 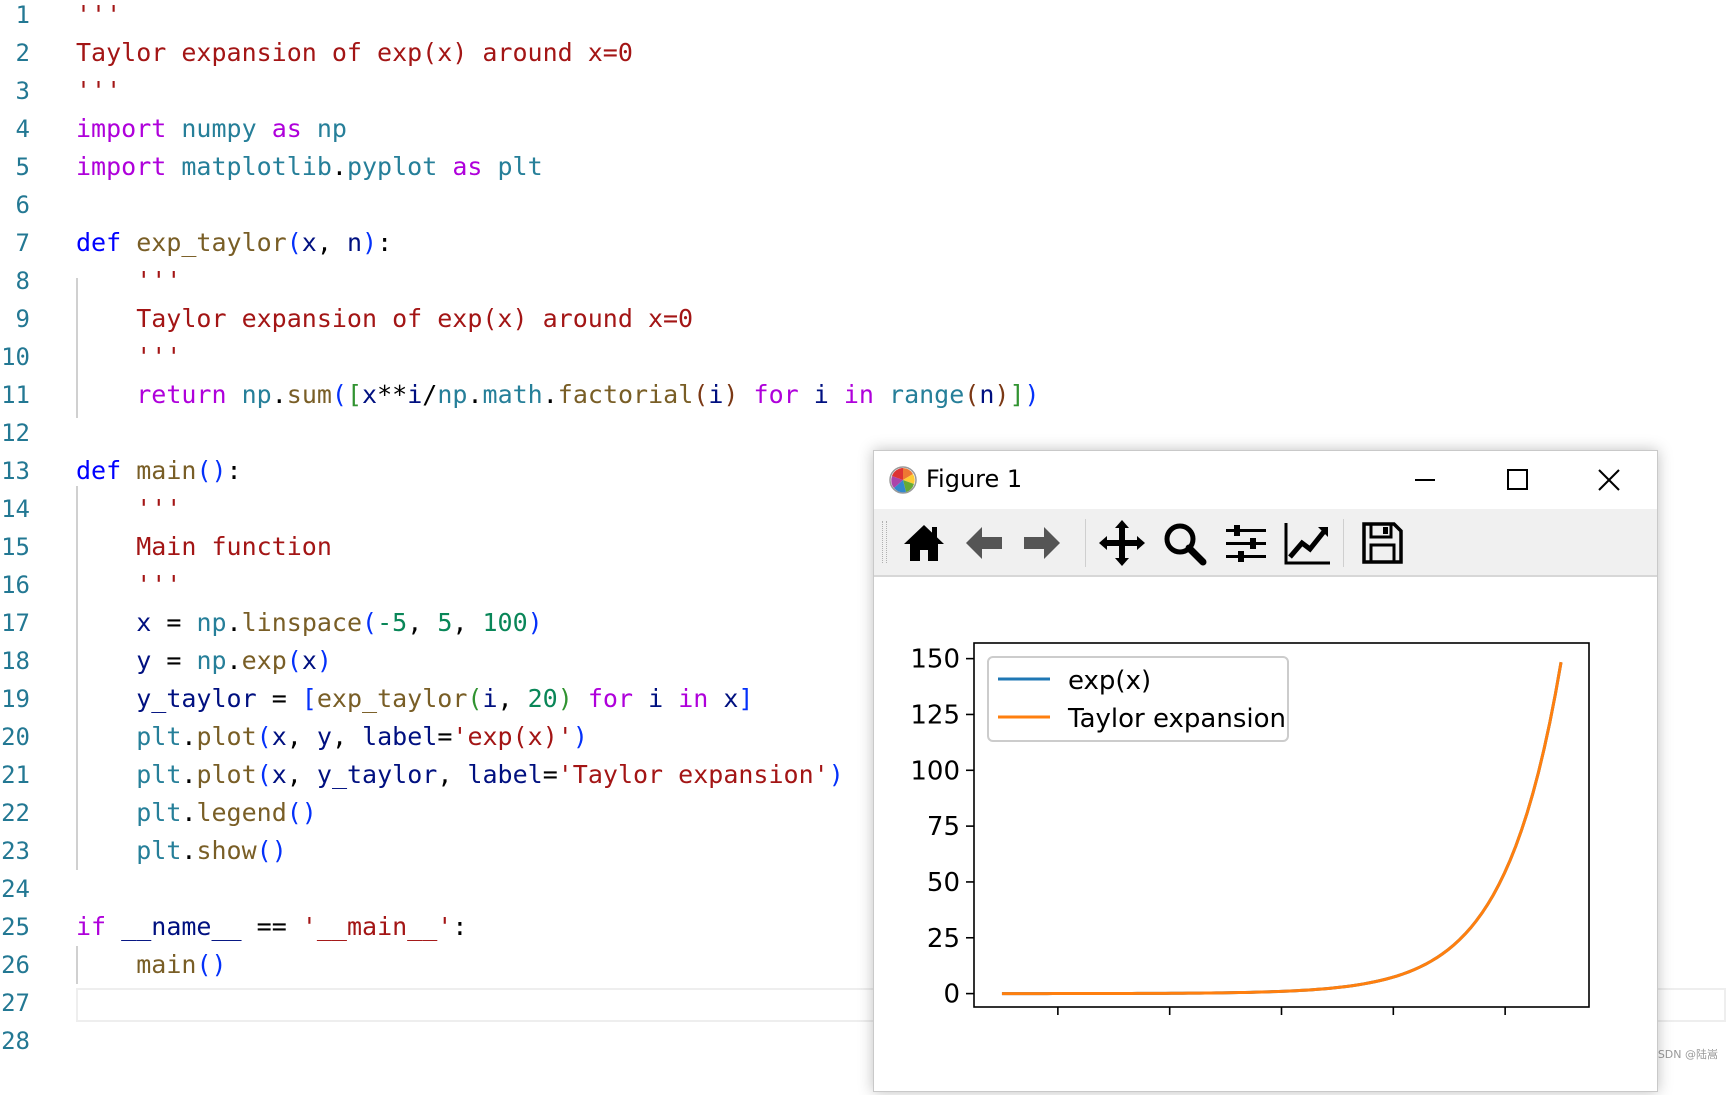 I want to click on code-token: pyplot, so click(x=392, y=166).